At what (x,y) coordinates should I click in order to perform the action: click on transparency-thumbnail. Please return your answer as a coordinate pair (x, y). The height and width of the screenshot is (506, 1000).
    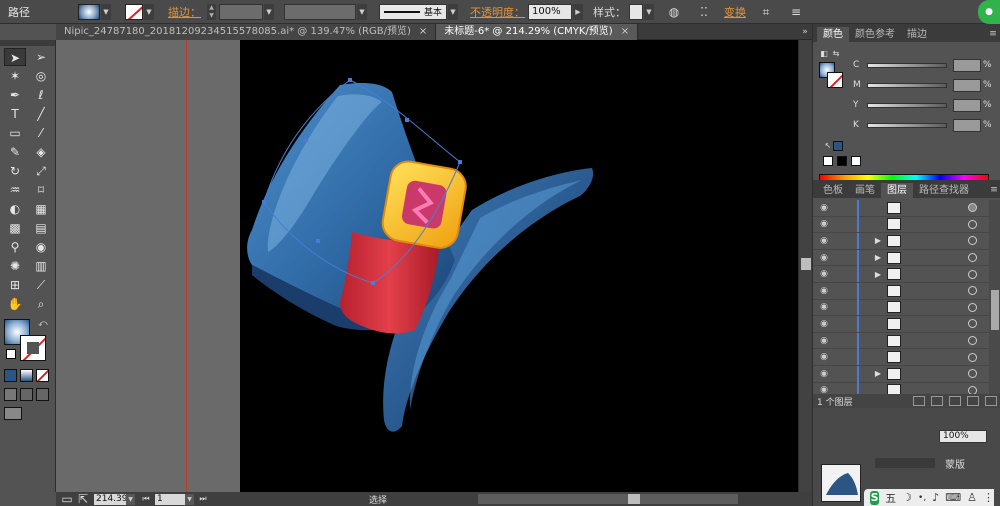
    Looking at the image, I should click on (841, 483).